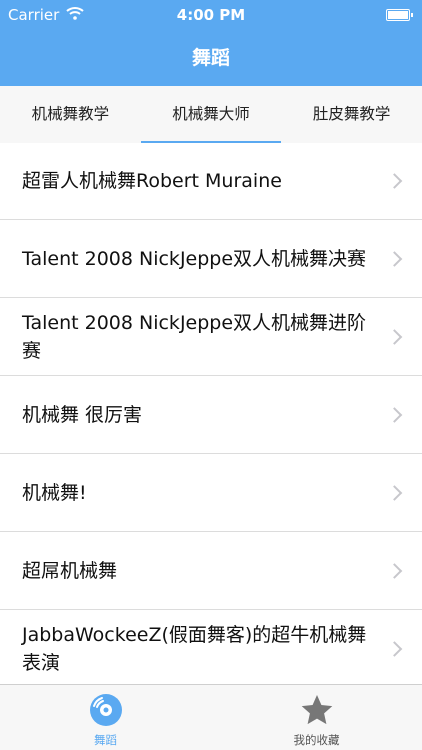 This screenshot has width=422, height=750. I want to click on bottom-tab-bar: 舞蹈 我的收藏, so click(211, 717).